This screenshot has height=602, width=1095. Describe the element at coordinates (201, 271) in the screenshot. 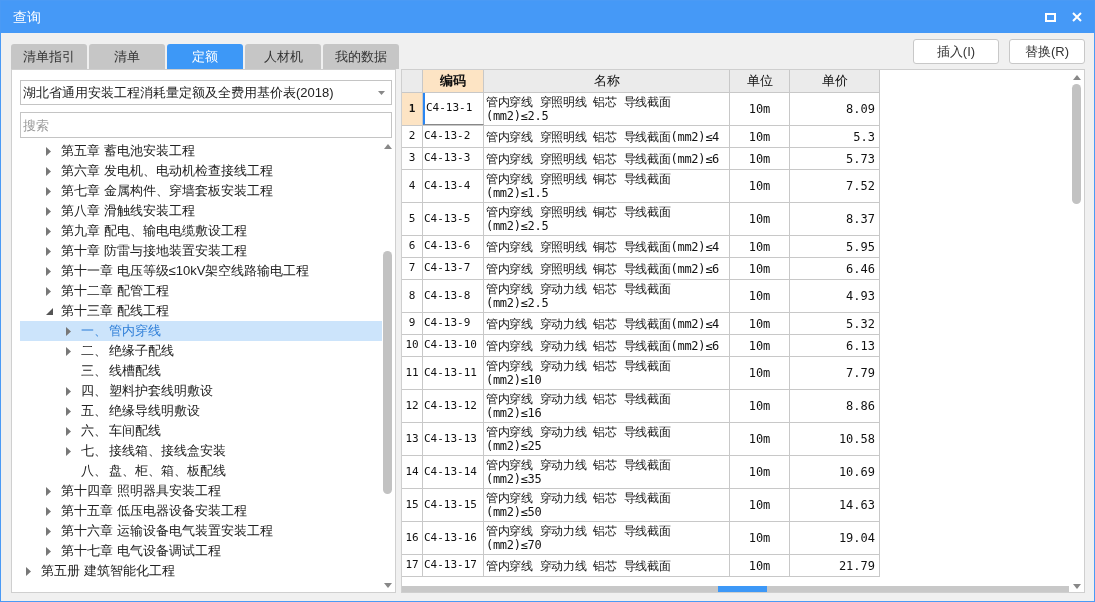

I see `tree-item: 第十一章 电压等级≤10kV架空线路输电工程` at that location.